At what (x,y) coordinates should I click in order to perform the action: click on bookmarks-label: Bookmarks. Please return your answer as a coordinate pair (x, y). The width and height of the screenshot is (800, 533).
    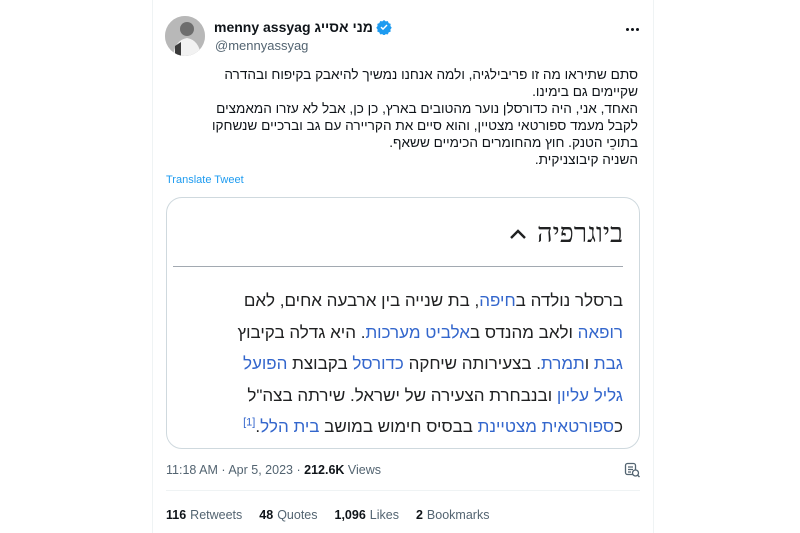
    Looking at the image, I should click on (458, 515).